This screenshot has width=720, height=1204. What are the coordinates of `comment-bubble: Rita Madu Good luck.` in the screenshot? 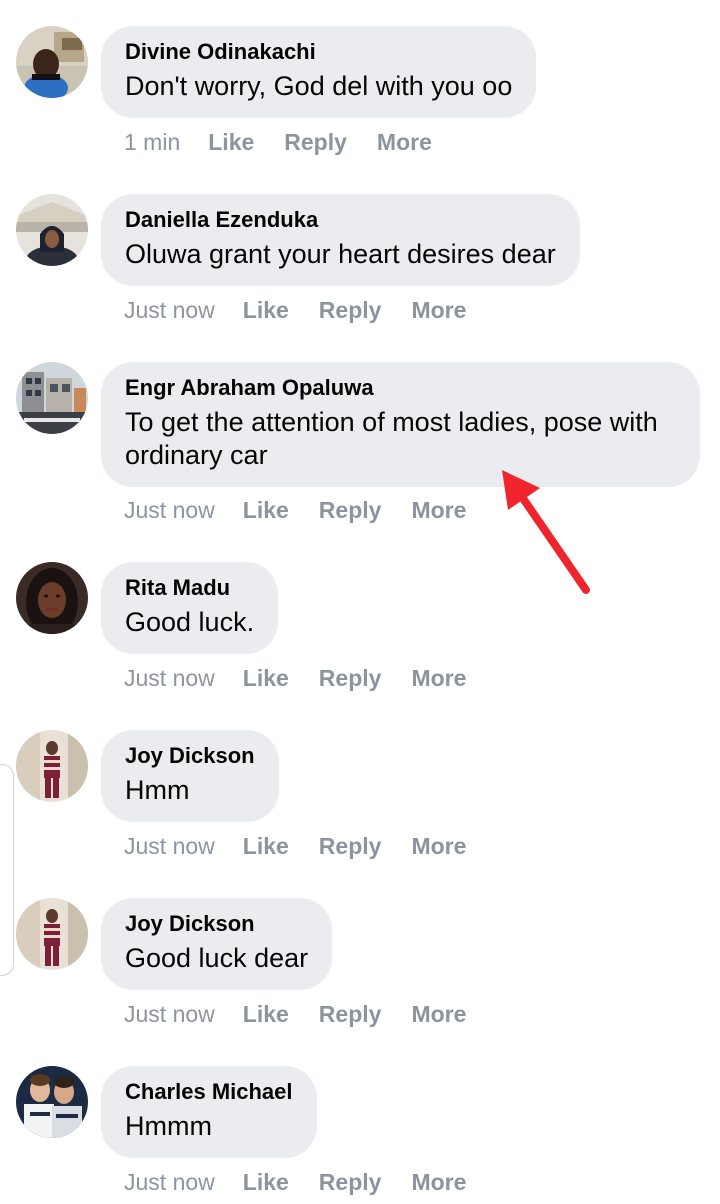 It's located at (190, 608).